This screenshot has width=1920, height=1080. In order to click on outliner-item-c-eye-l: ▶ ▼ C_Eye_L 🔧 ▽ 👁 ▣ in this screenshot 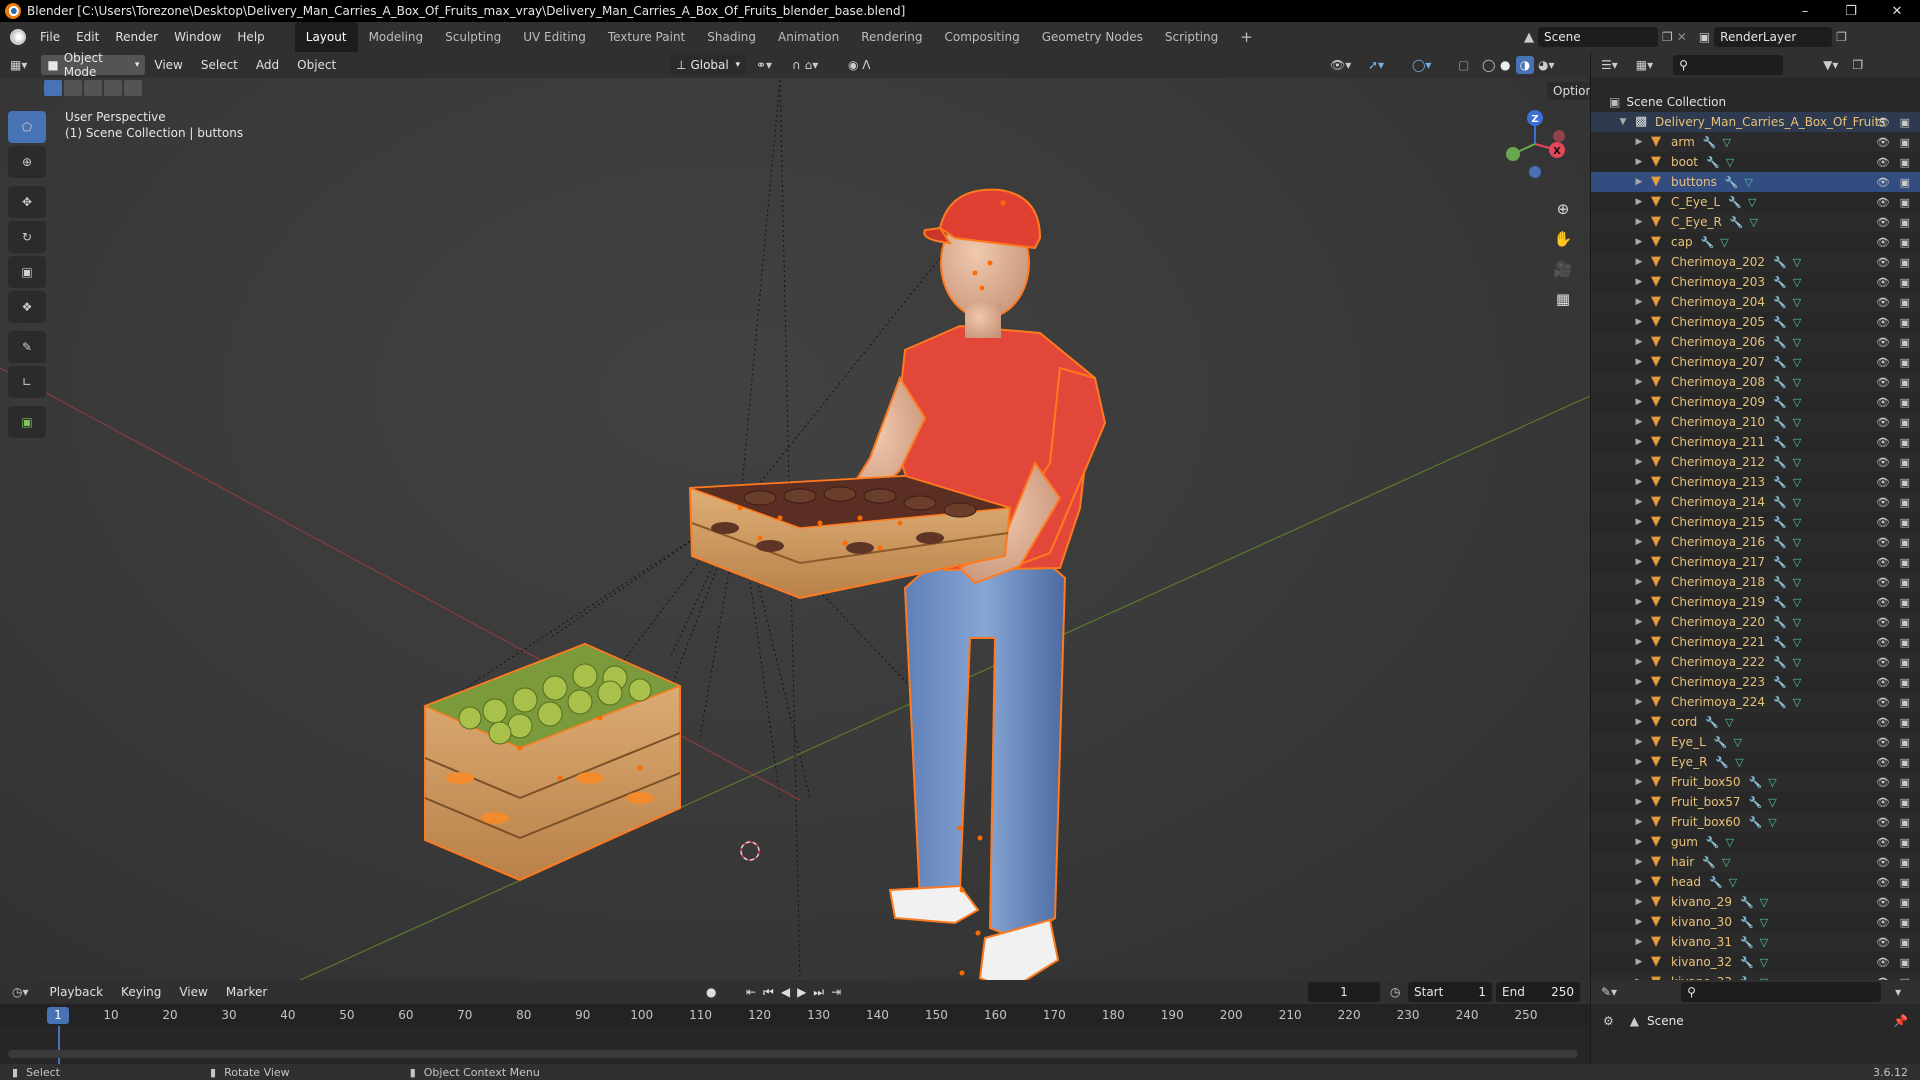, I will do `click(1755, 202)`.